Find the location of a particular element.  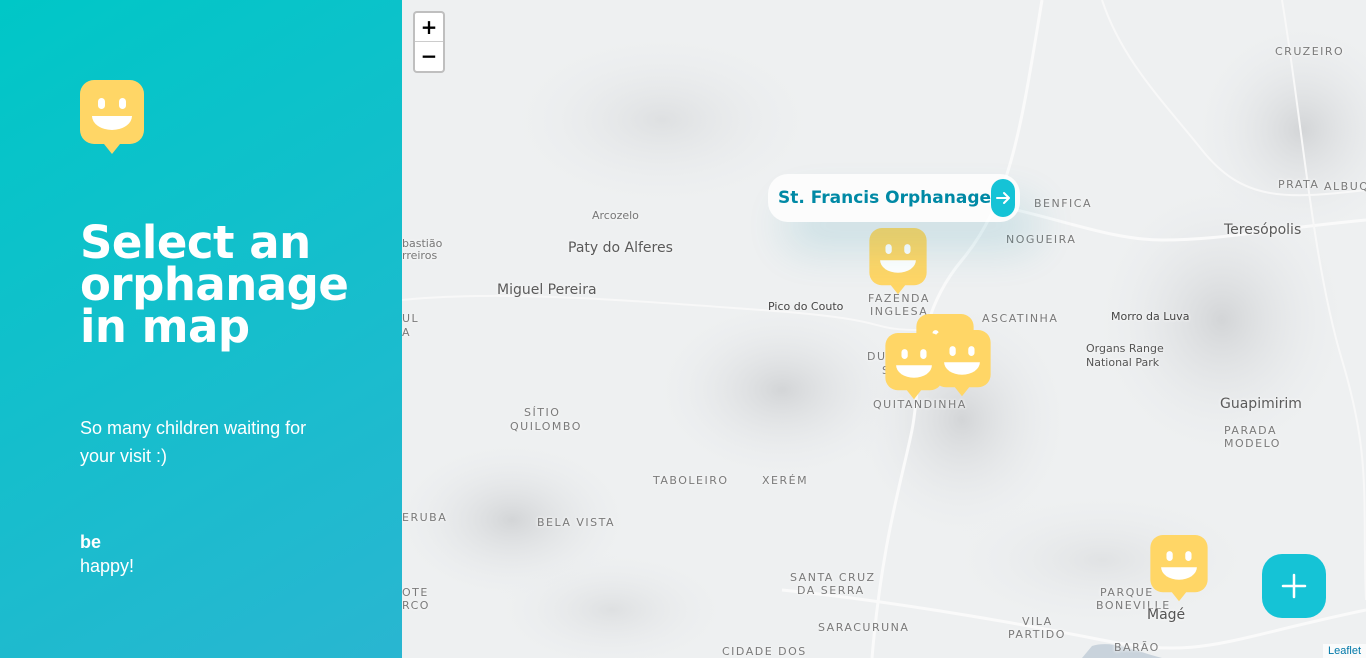

place-label: Miguel Pereira is located at coordinates (547, 290).